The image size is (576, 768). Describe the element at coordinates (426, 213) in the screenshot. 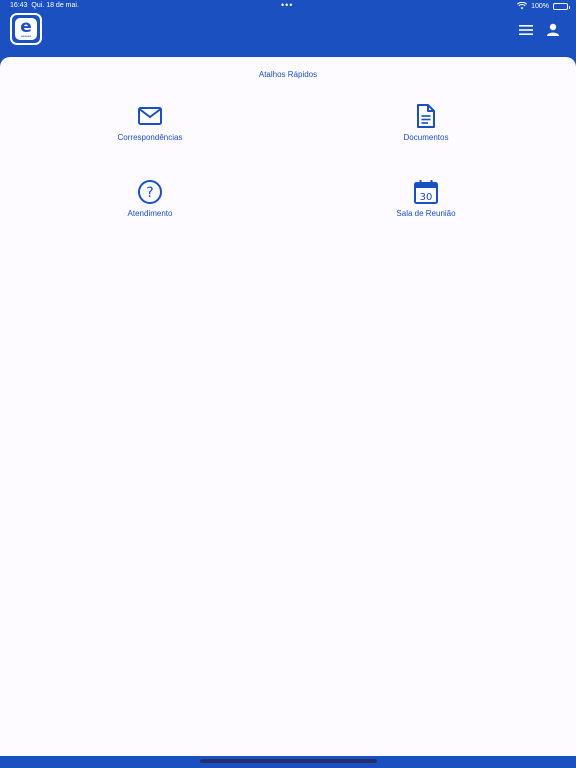

I see `shortcut-label: Sala de Reunião` at that location.